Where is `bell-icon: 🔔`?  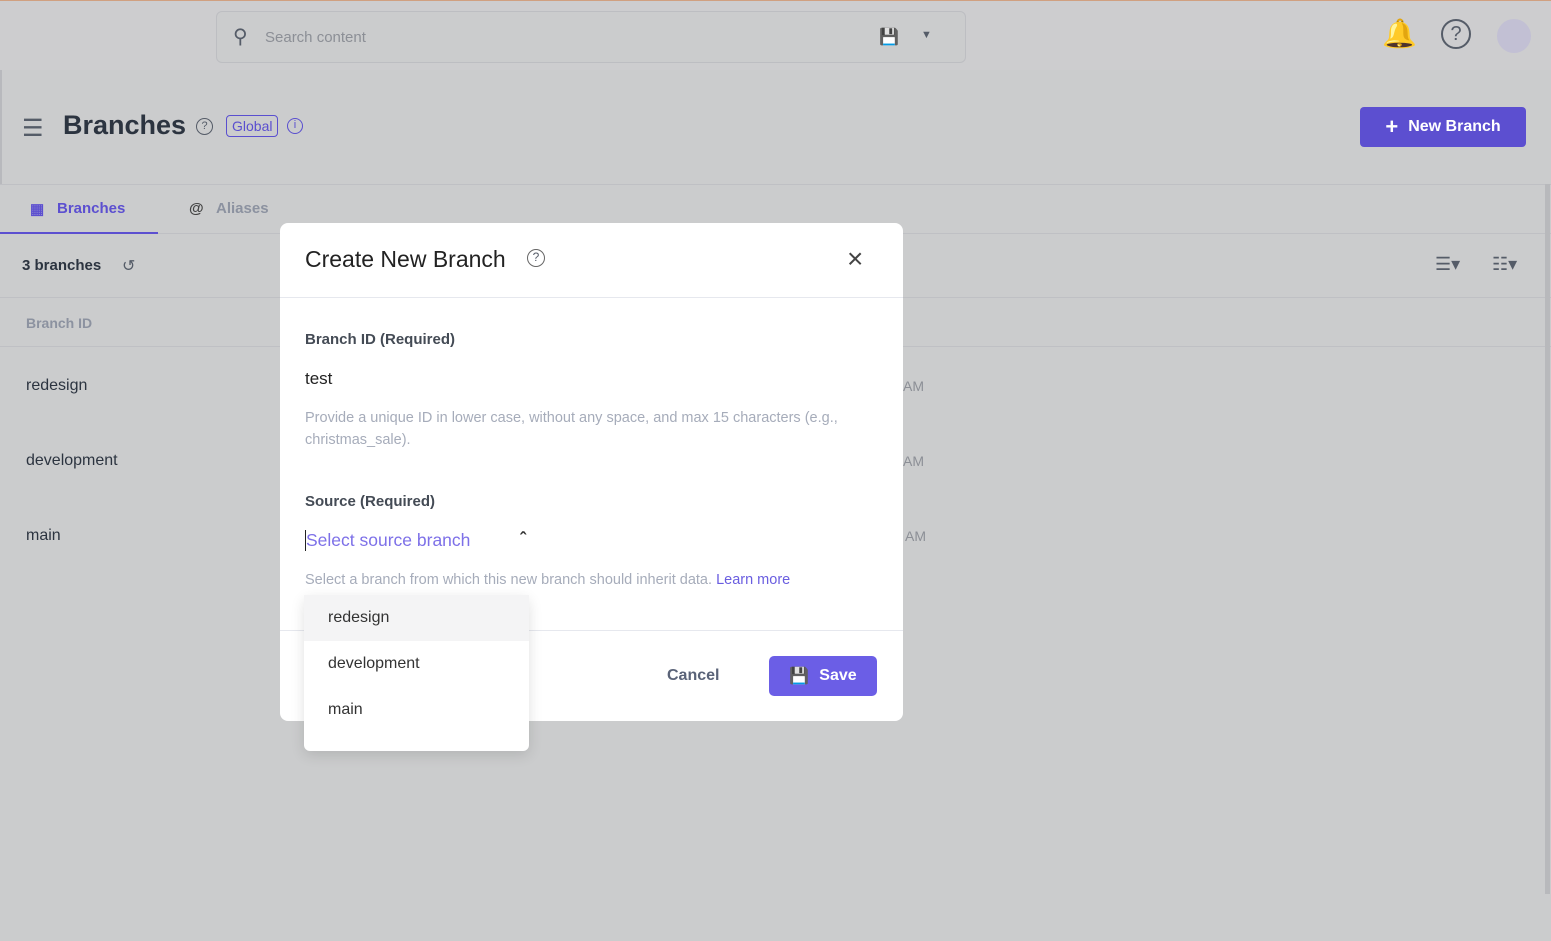 bell-icon: 🔔 is located at coordinates (1399, 33).